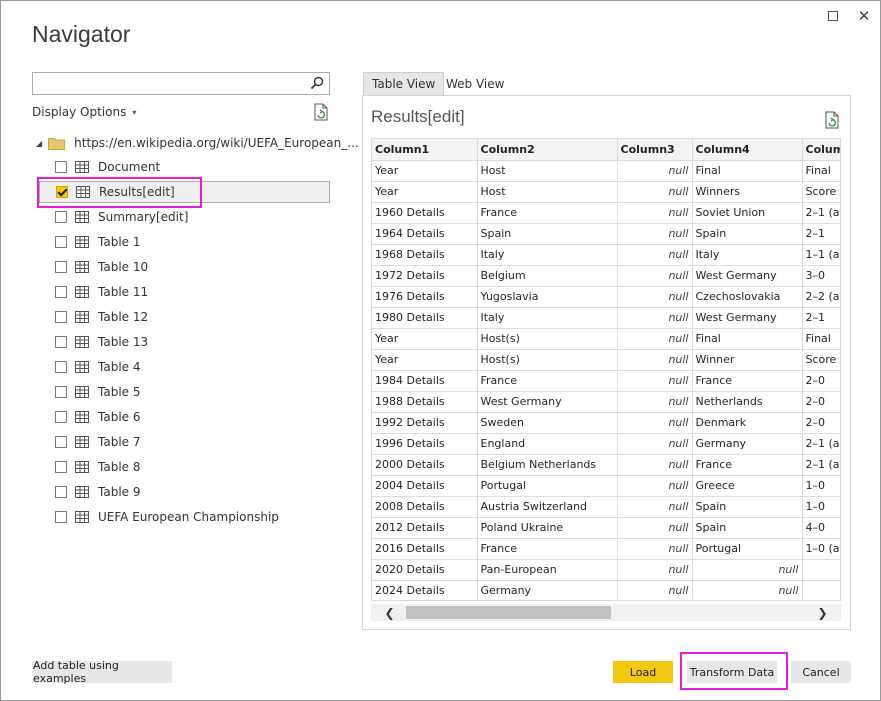 The height and width of the screenshot is (701, 881). What do you see at coordinates (119, 242) in the screenshot?
I see `tree-item-label: Table 1` at bounding box center [119, 242].